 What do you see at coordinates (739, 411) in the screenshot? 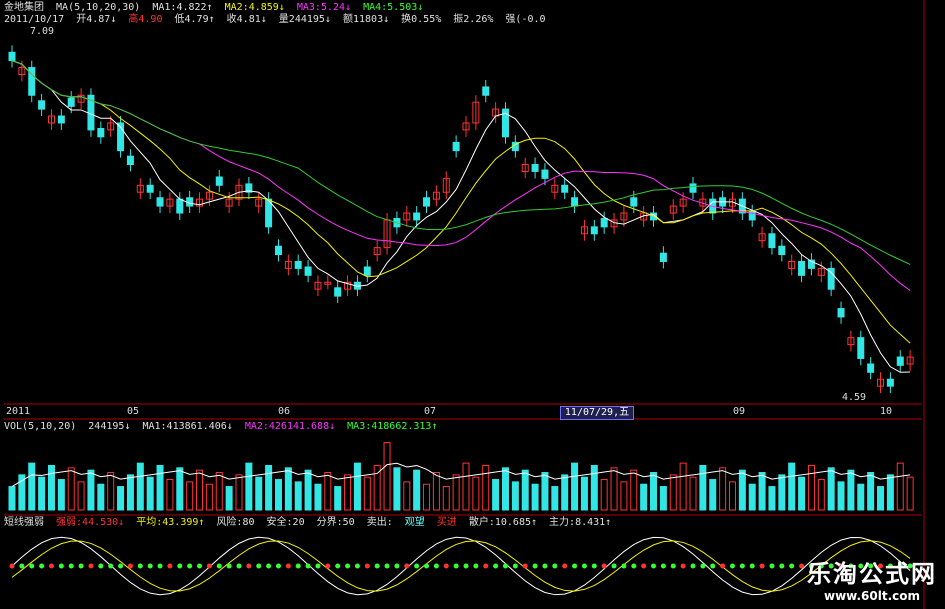
I see `time-label-09: 09` at bounding box center [739, 411].